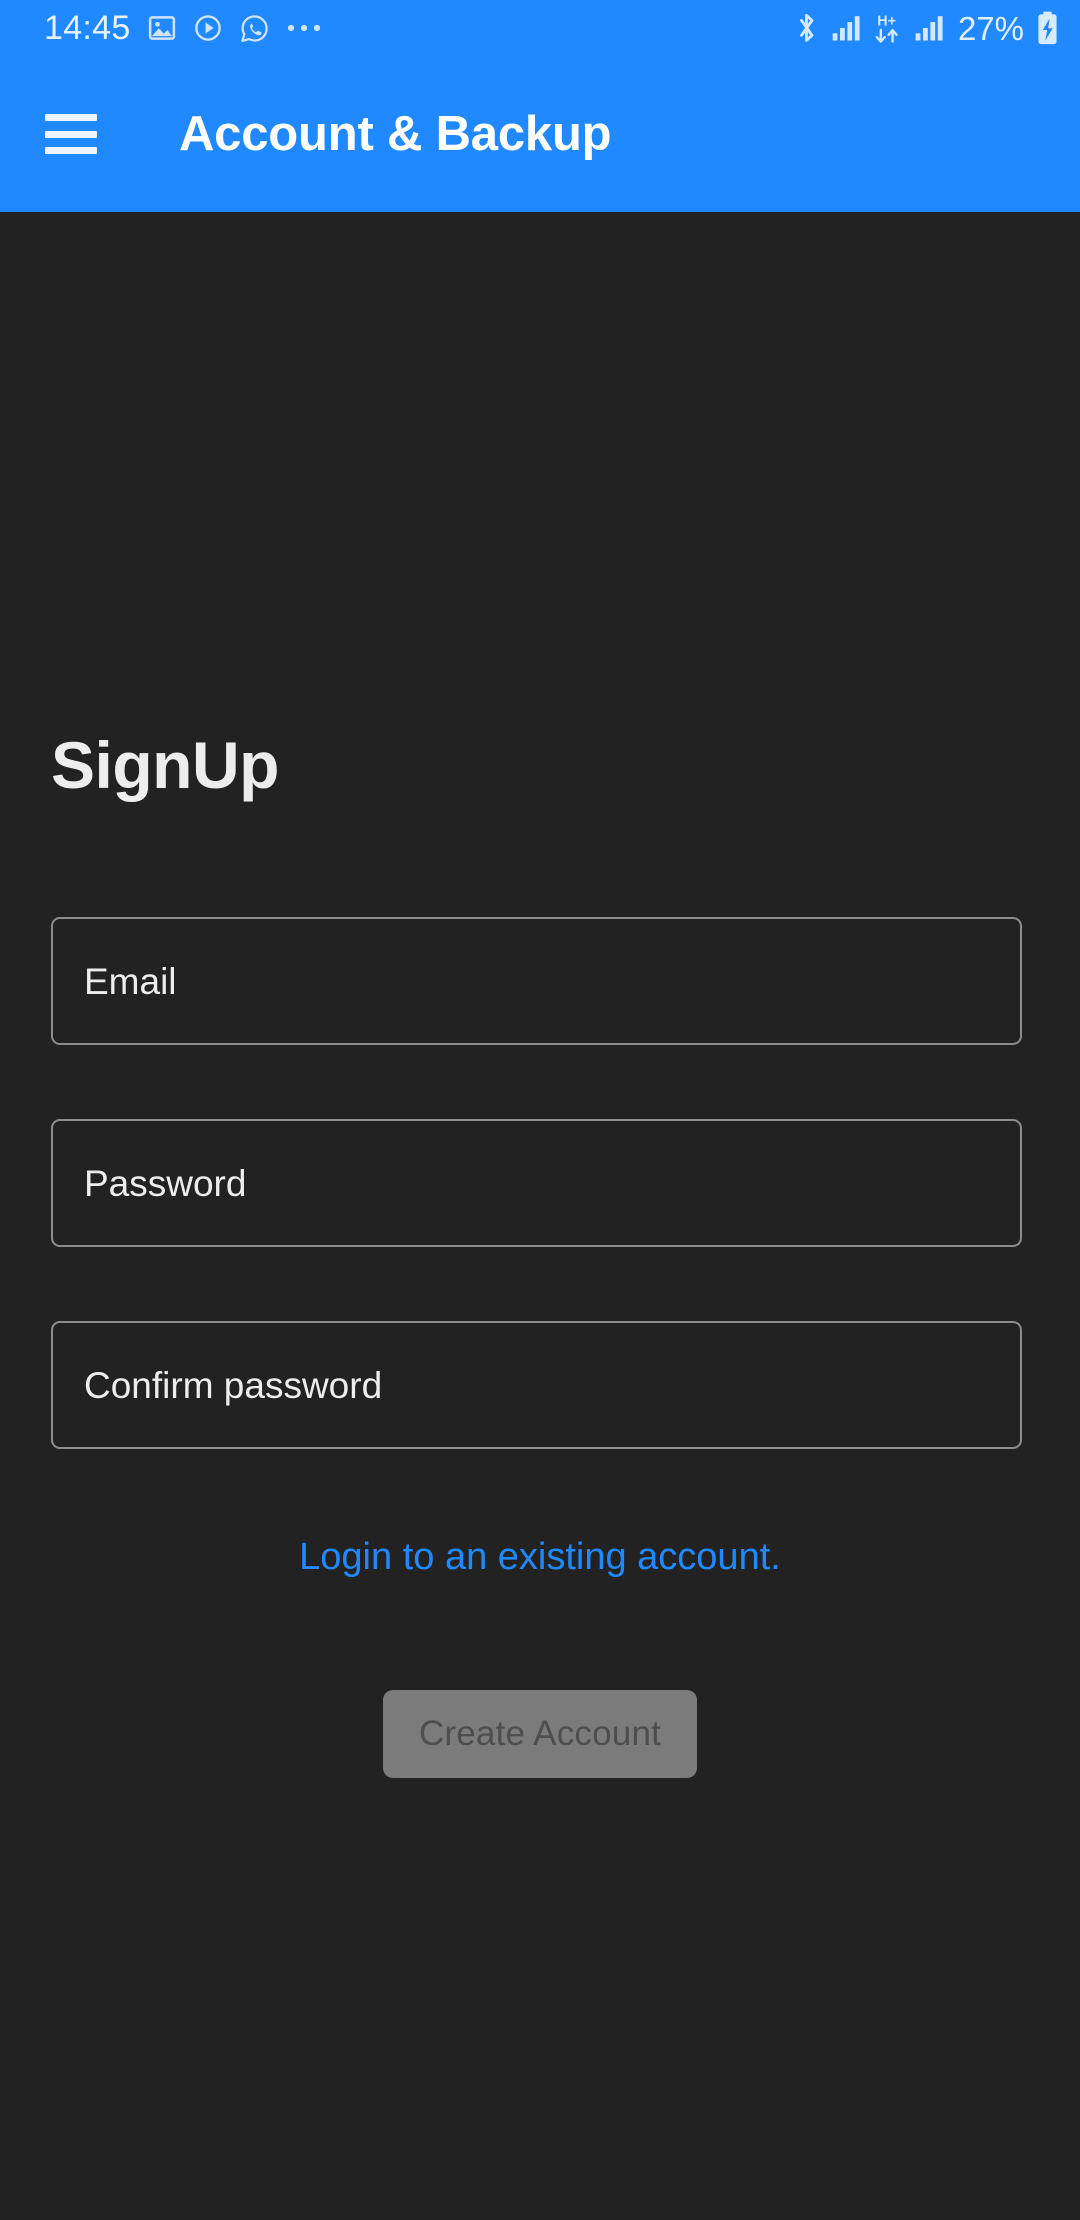 The height and width of the screenshot is (2220, 1080). Describe the element at coordinates (165, 1183) in the screenshot. I see `password-field-placeholder: Password` at that location.